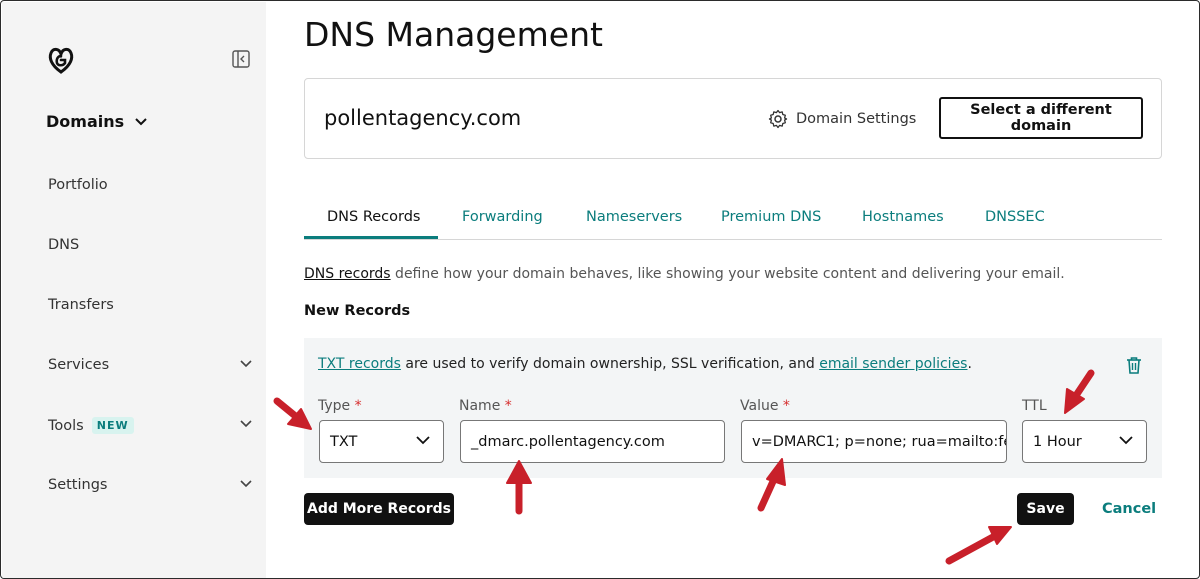 The height and width of the screenshot is (579, 1200). I want to click on tab-dns-records: DNS Records, so click(373, 217).